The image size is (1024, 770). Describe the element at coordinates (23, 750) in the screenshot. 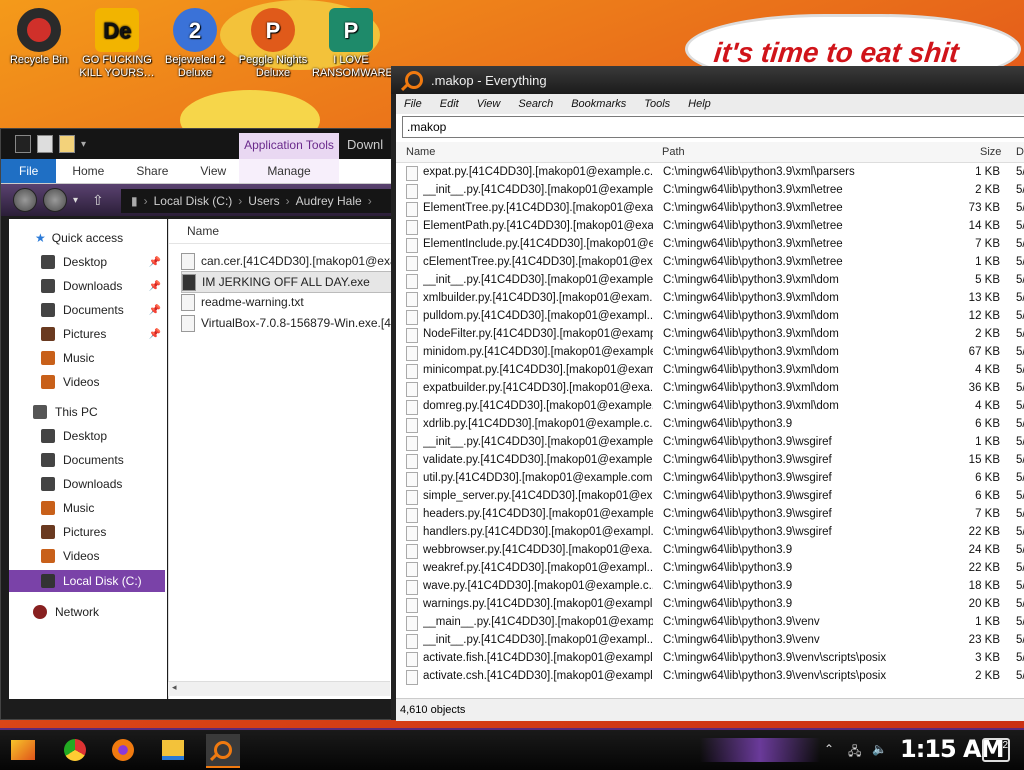

I see `start-button` at that location.